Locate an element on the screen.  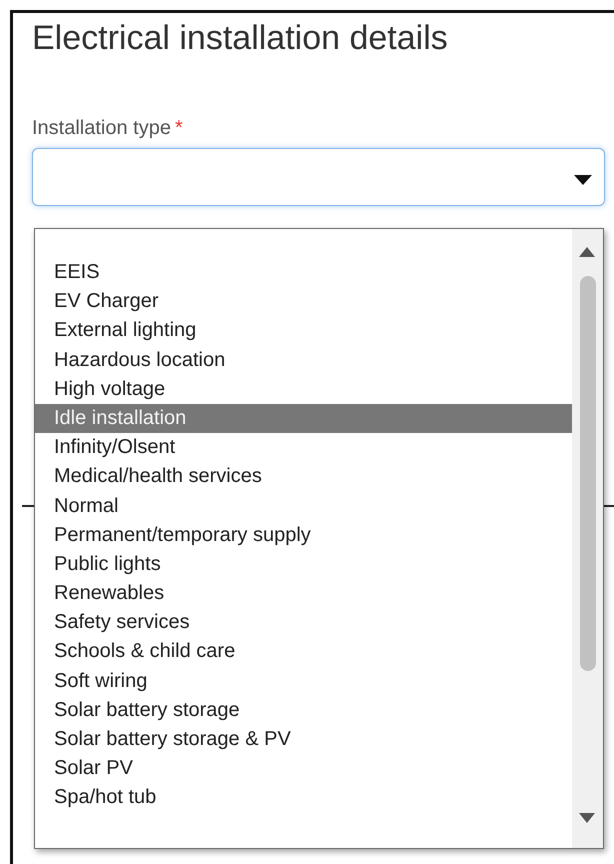
scroll-down-icon is located at coordinates (587, 818).